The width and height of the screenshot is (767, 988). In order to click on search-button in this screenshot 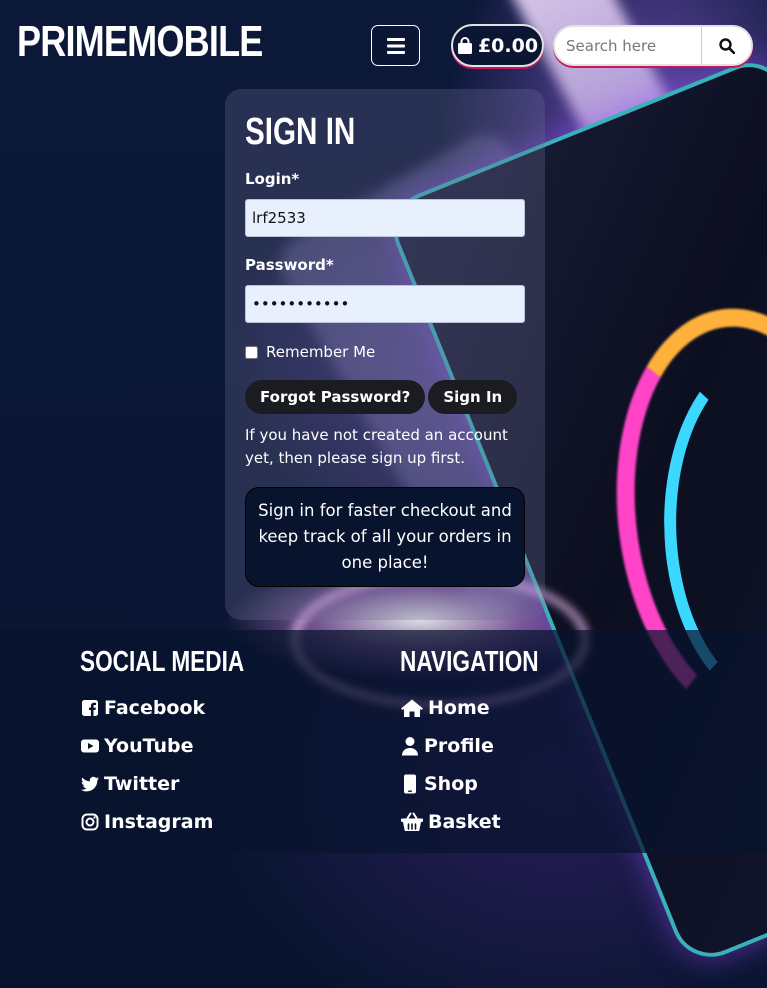, I will do `click(726, 45)`.